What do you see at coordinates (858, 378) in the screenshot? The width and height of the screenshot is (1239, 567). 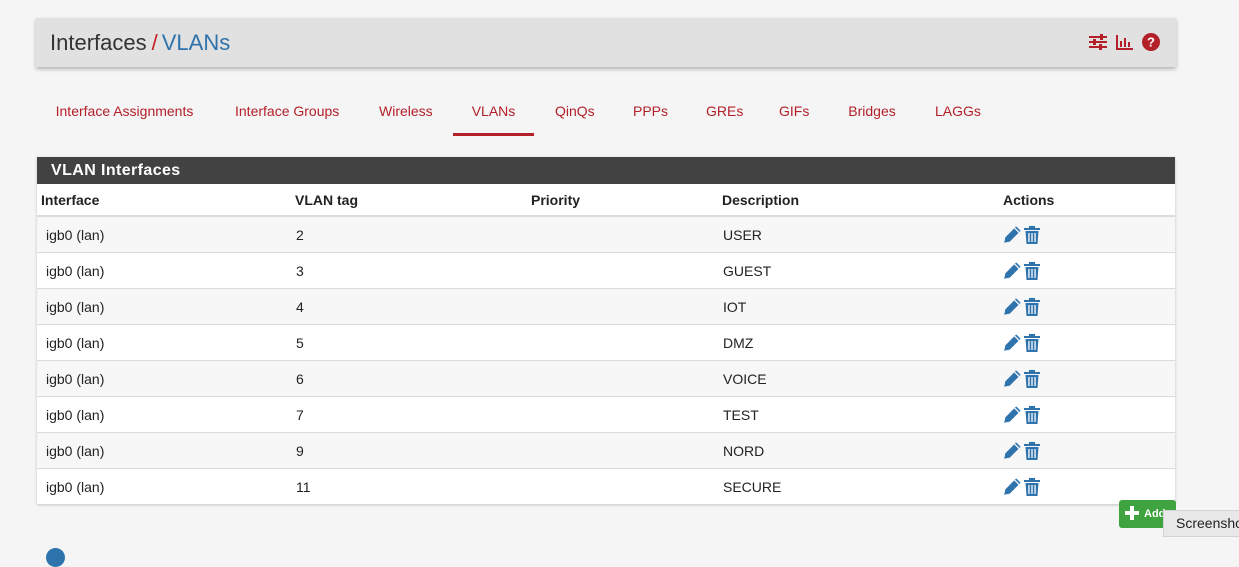 I see `cell-description: VOICE` at bounding box center [858, 378].